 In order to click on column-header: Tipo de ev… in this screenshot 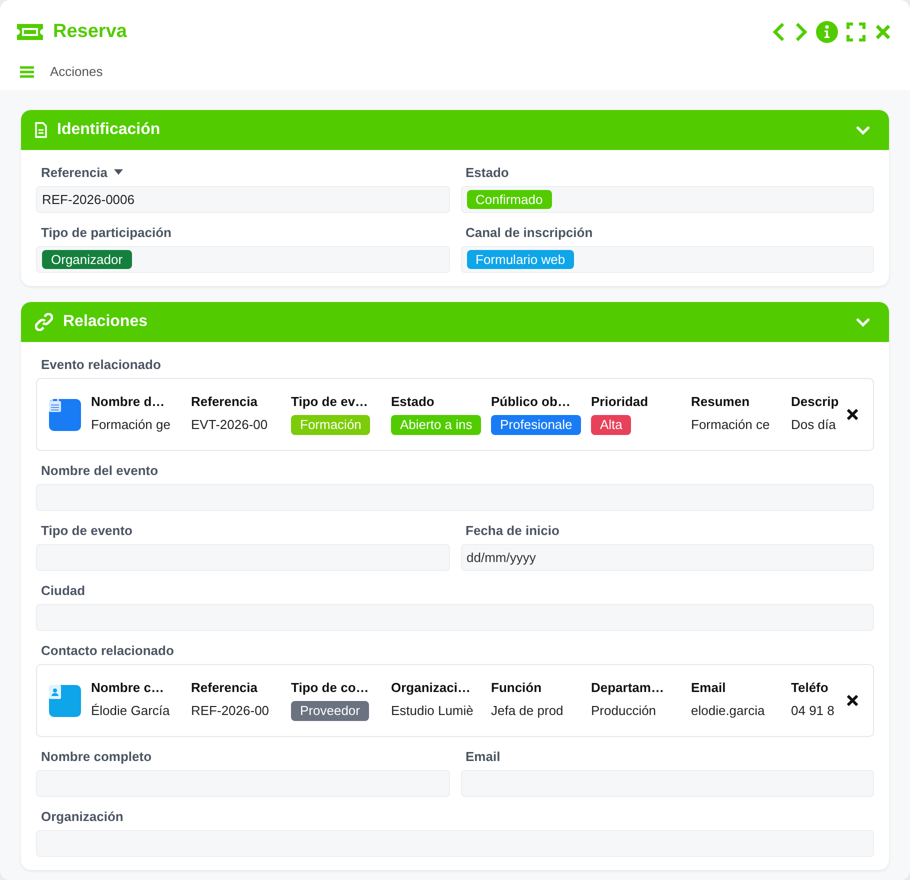, I will do `click(329, 401)`.